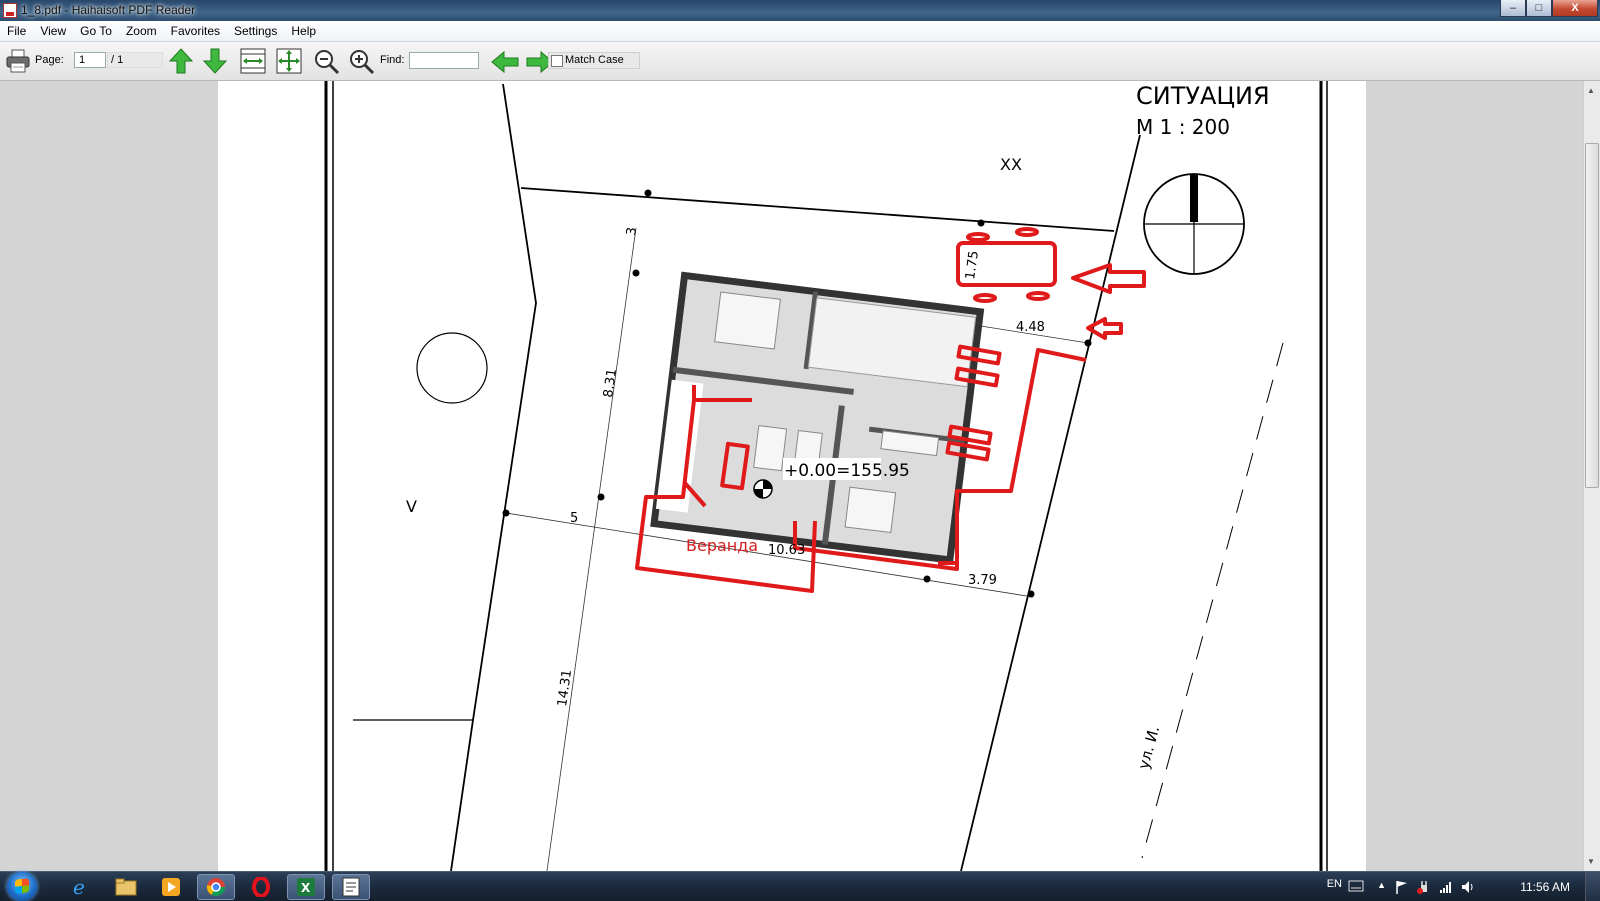 This screenshot has height=901, width=1600. What do you see at coordinates (18, 61) in the screenshot?
I see `print-icon` at bounding box center [18, 61].